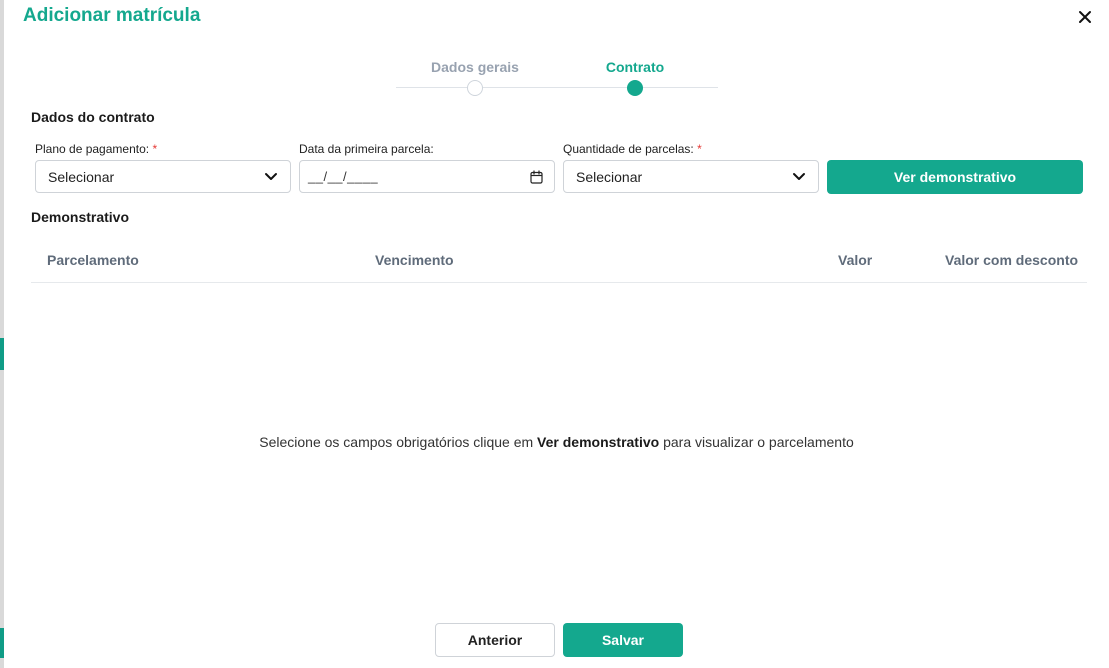 This screenshot has height=668, width=1109. Describe the element at coordinates (1085, 17) in the screenshot. I see `close-icon` at that location.